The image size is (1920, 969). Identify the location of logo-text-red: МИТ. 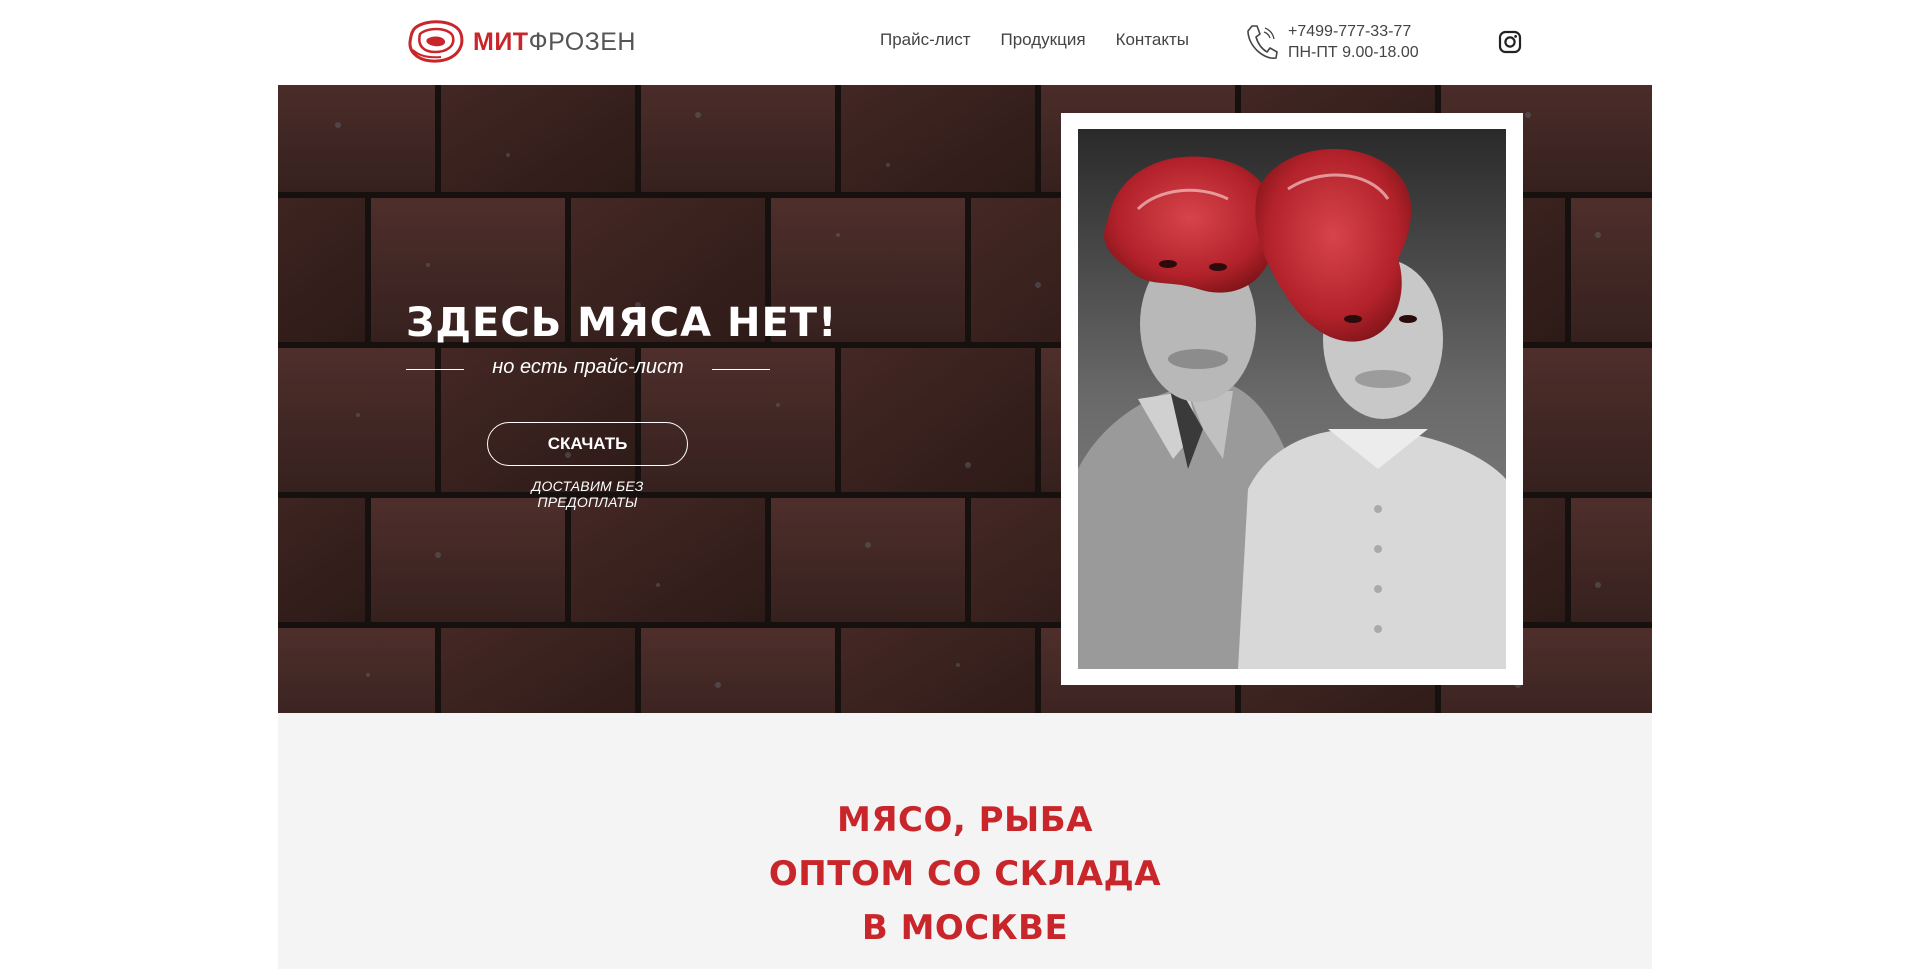
(501, 41).